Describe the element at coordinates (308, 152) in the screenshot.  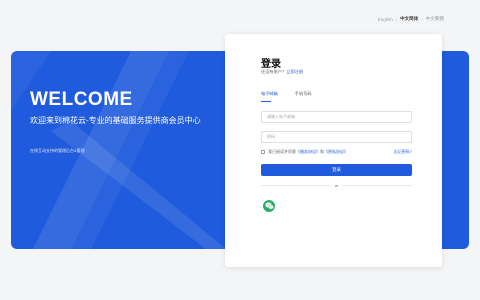
I see `service-terms-link: 《服务协议》` at that location.